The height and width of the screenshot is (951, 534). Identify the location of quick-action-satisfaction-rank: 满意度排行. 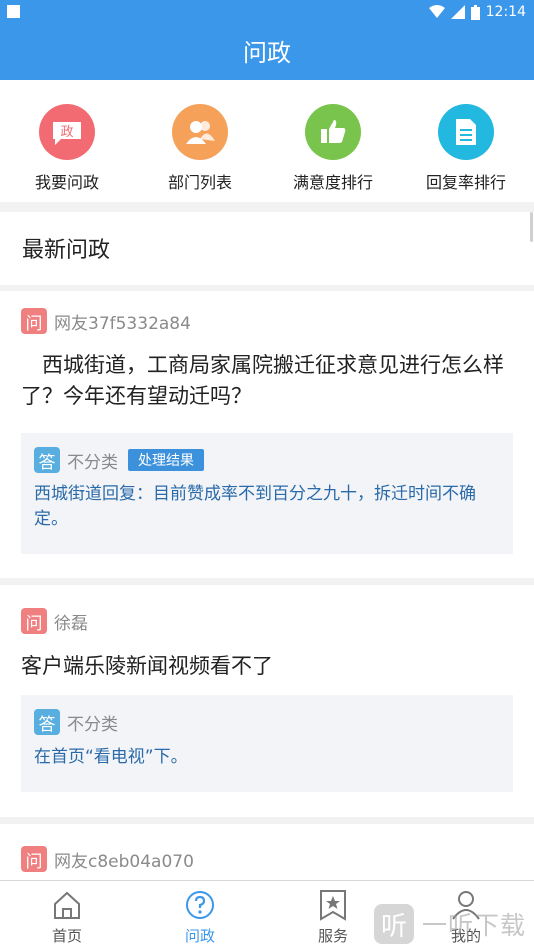
(333, 148).